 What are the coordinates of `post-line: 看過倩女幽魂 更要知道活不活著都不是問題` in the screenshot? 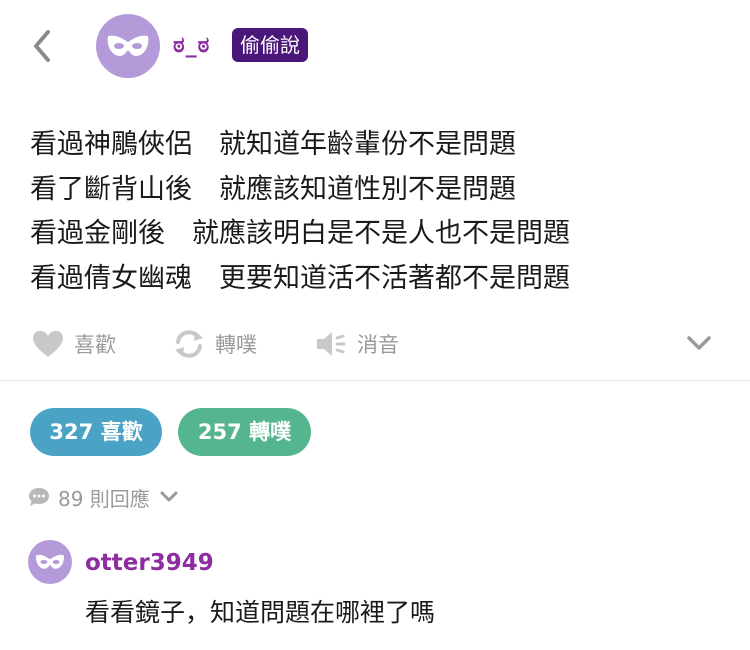 It's located at (300, 278).